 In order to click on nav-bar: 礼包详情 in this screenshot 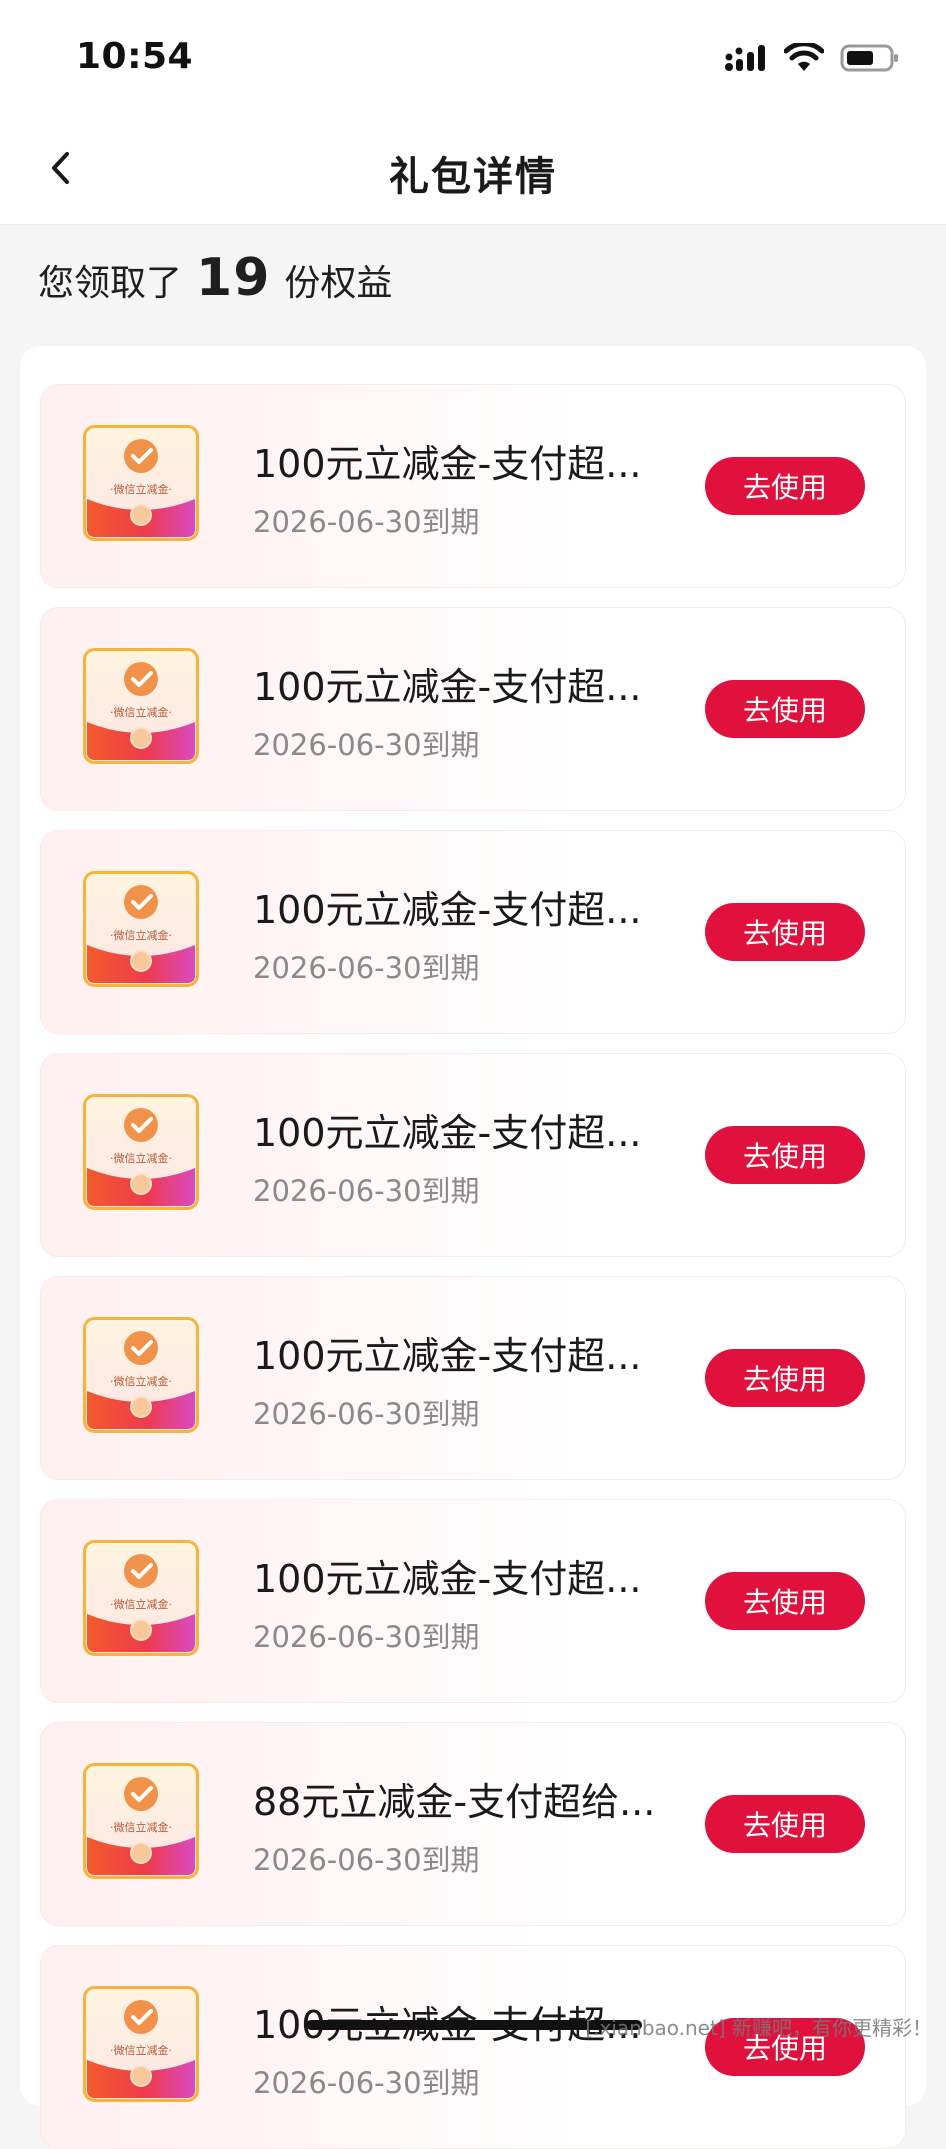, I will do `click(473, 171)`.